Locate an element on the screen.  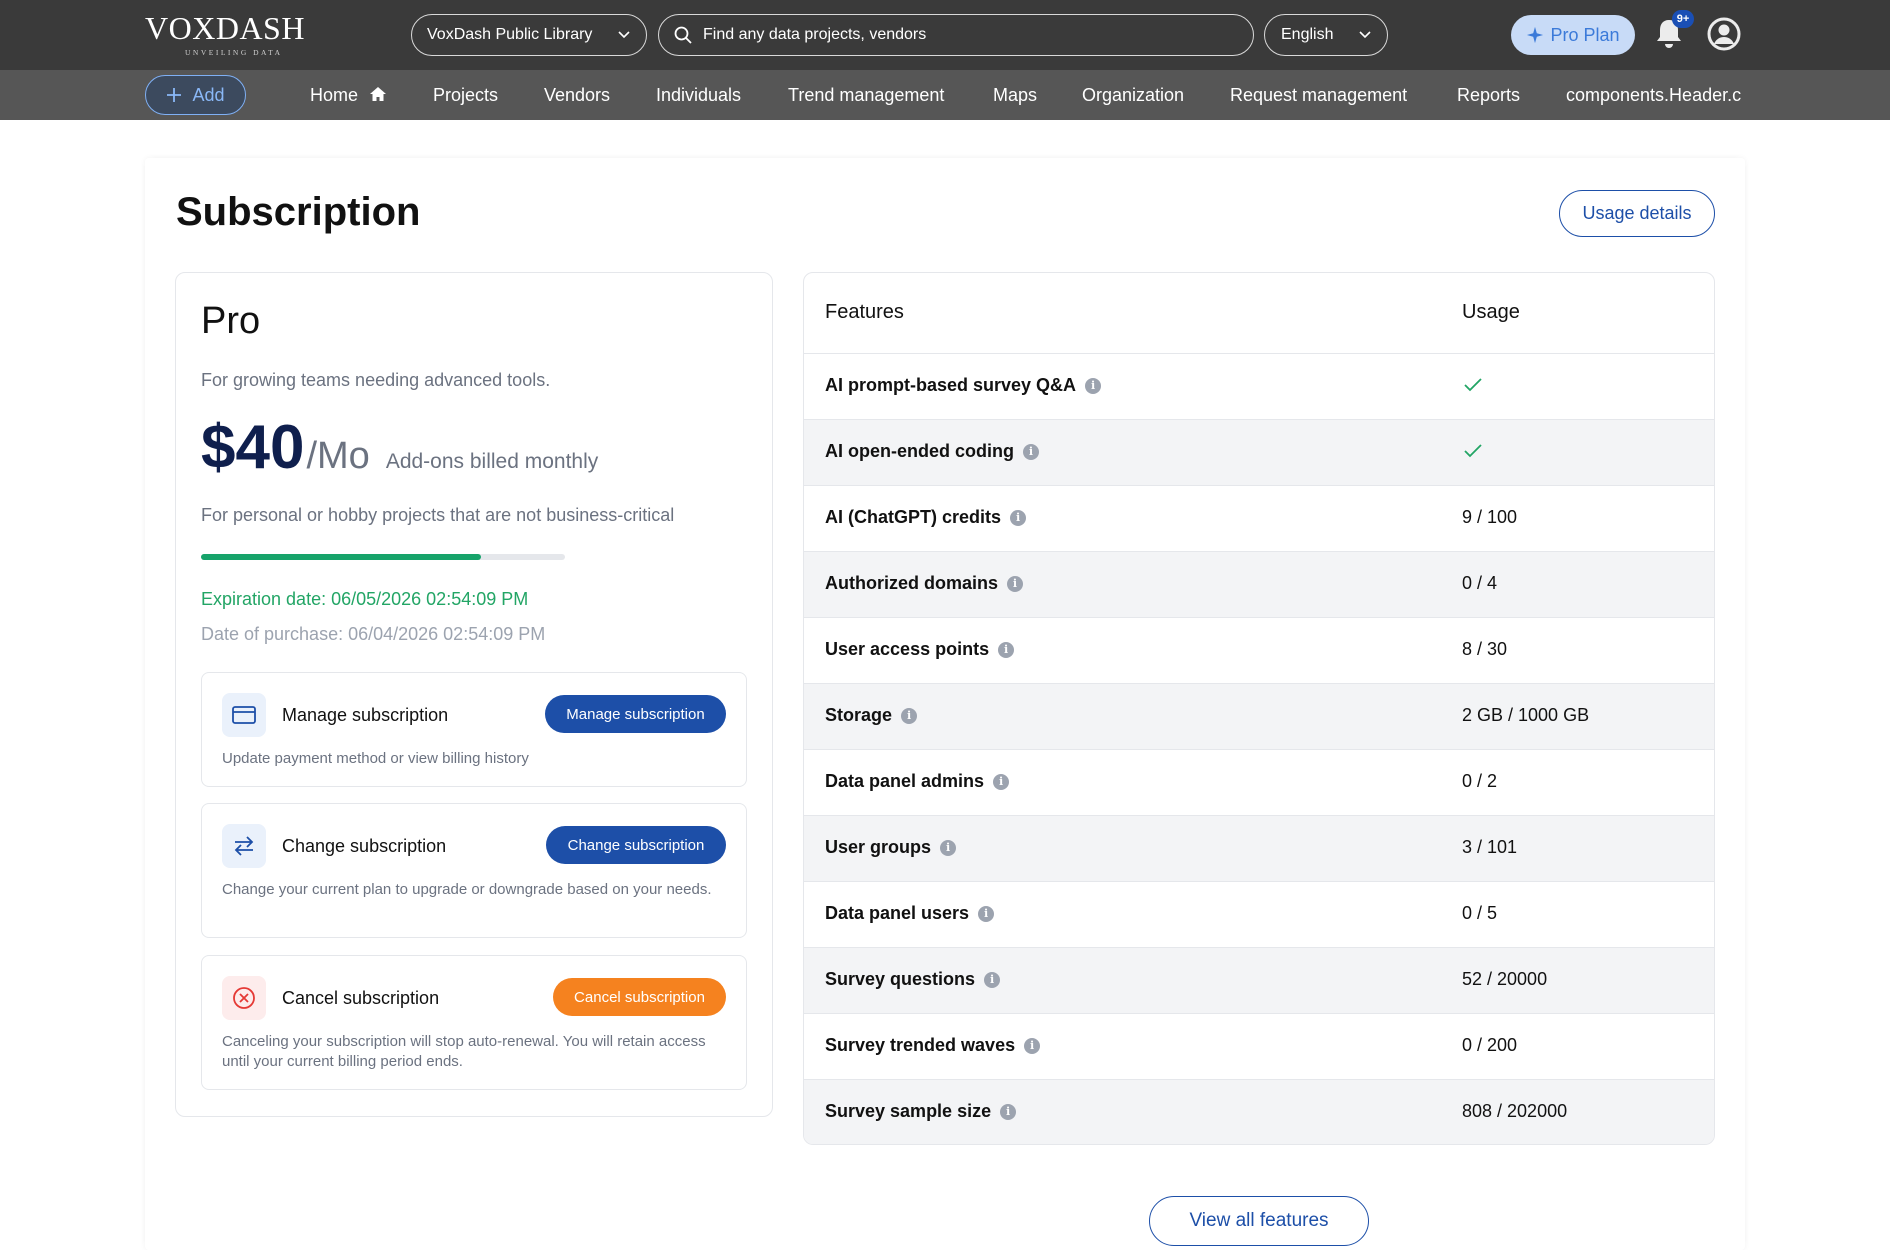
feature-usage: 9 / 100 is located at coordinates (1490, 517).